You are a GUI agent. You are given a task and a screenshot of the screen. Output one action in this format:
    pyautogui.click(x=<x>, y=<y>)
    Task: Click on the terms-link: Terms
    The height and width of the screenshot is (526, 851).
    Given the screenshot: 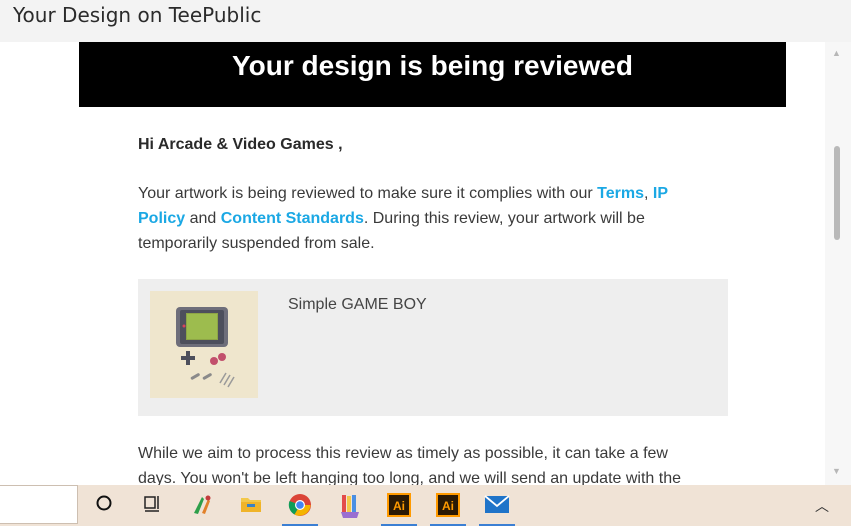 What is the action you would take?
    pyautogui.click(x=620, y=193)
    